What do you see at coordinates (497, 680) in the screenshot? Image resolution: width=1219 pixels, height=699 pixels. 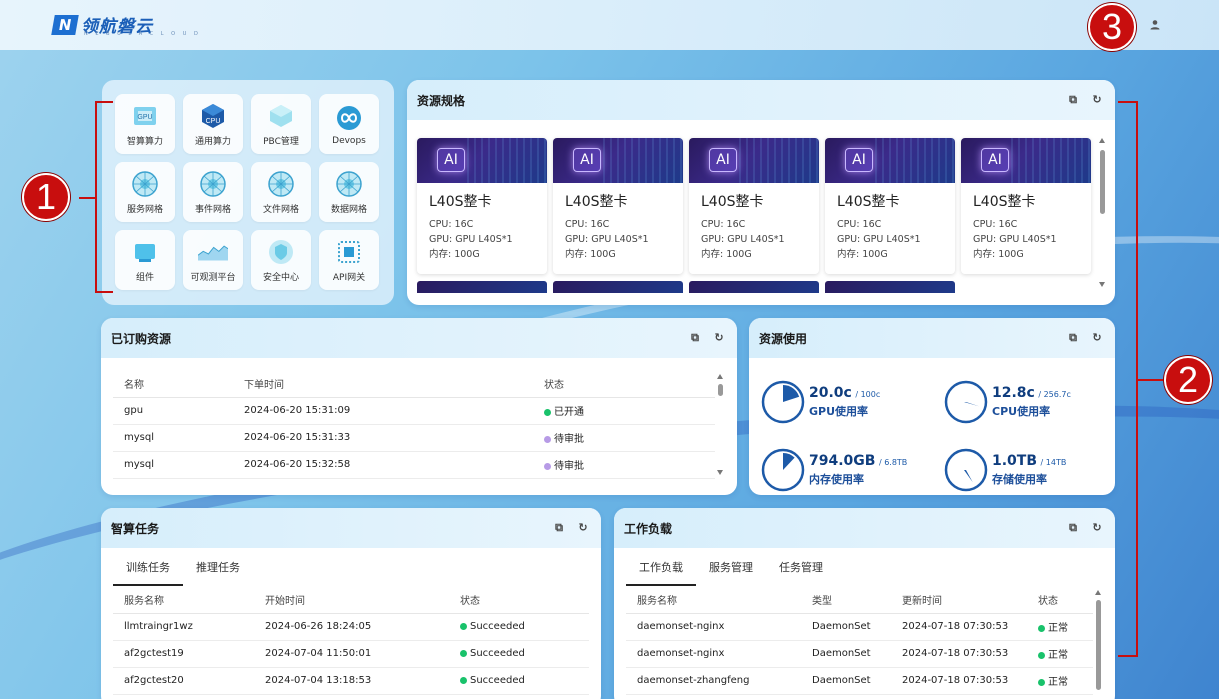 I see `status-text: Succeeded` at bounding box center [497, 680].